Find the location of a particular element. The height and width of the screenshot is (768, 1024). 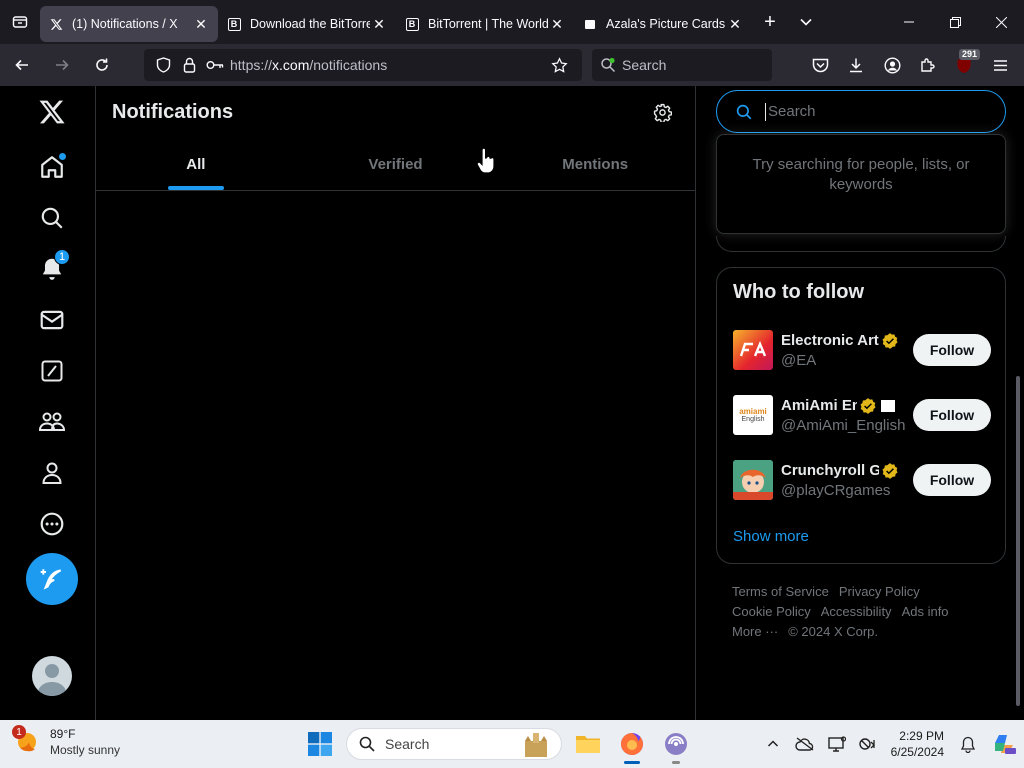

network-off-icon is located at coordinates (866, 744).